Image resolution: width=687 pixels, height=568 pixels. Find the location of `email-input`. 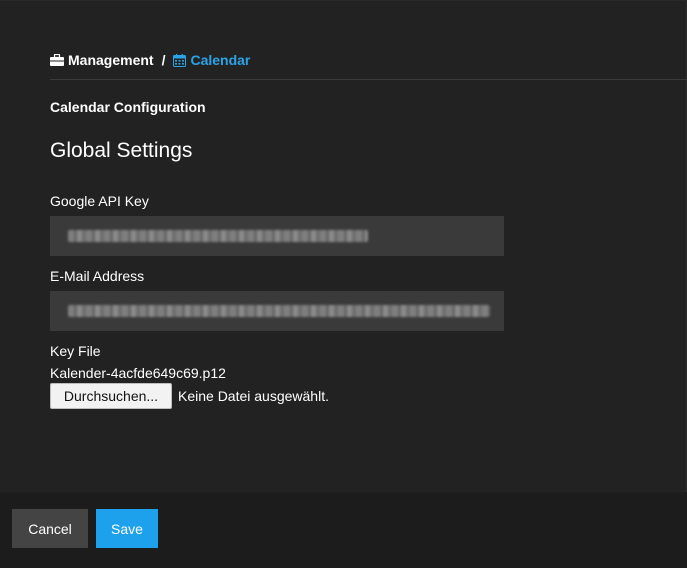

email-input is located at coordinates (277, 311).